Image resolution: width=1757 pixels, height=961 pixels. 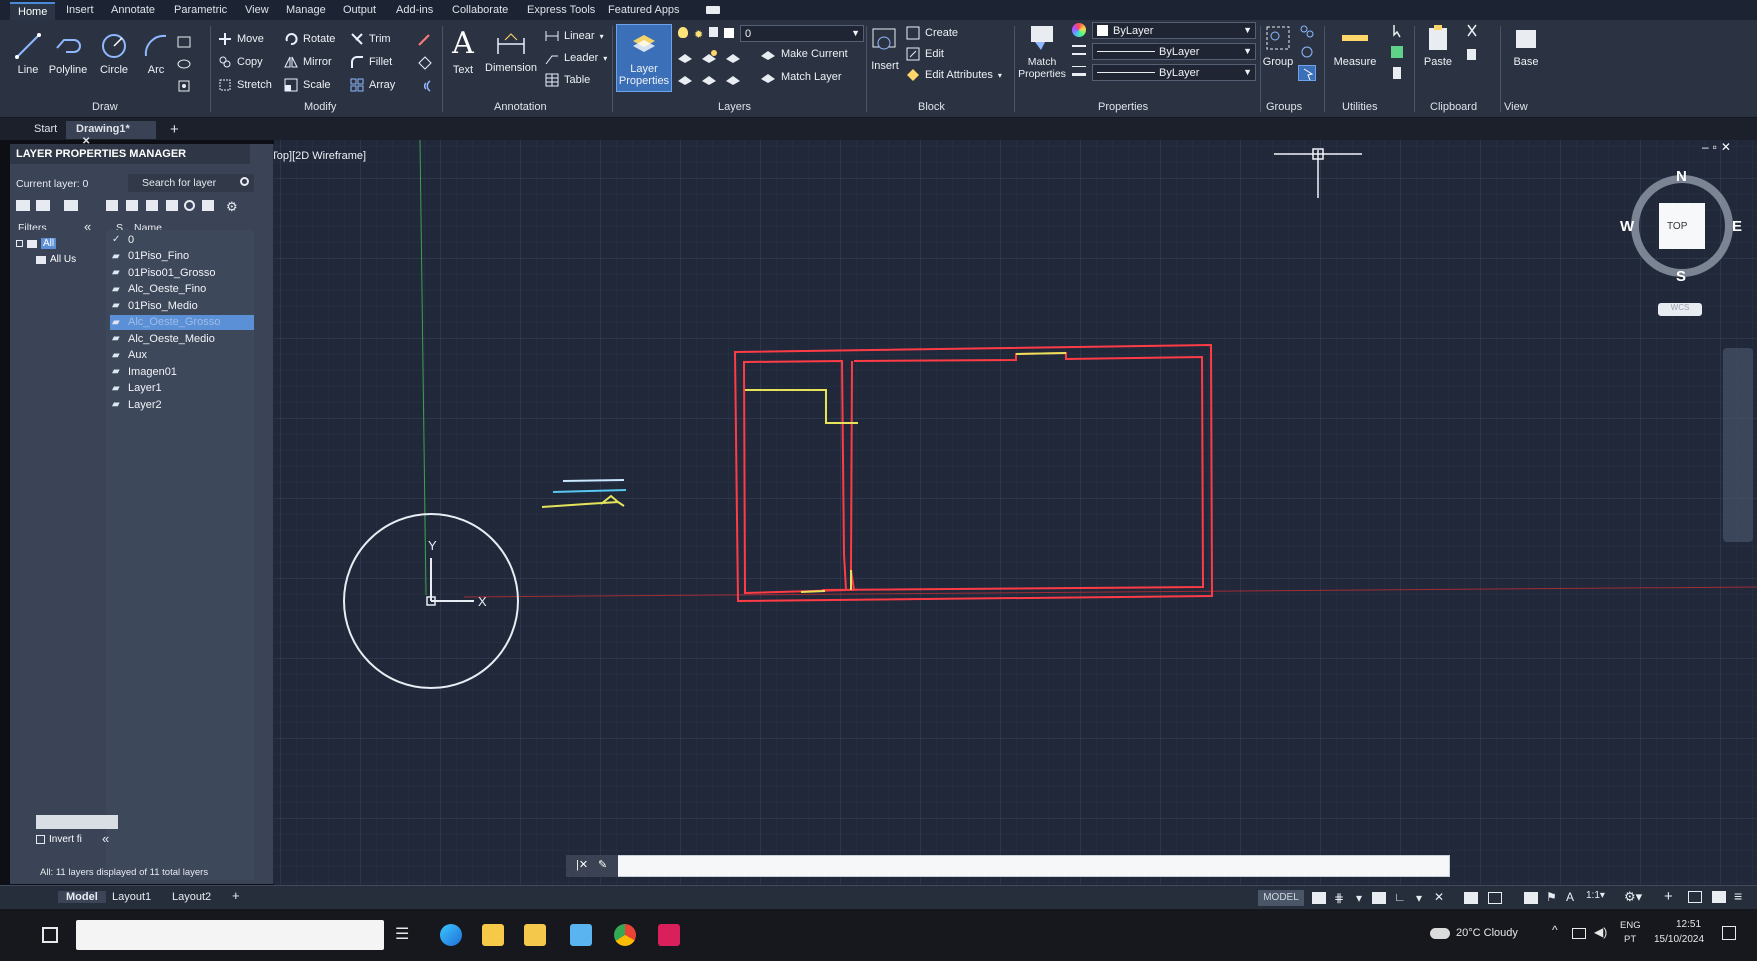 I want to click on boundary-icon, so click(x=185, y=86).